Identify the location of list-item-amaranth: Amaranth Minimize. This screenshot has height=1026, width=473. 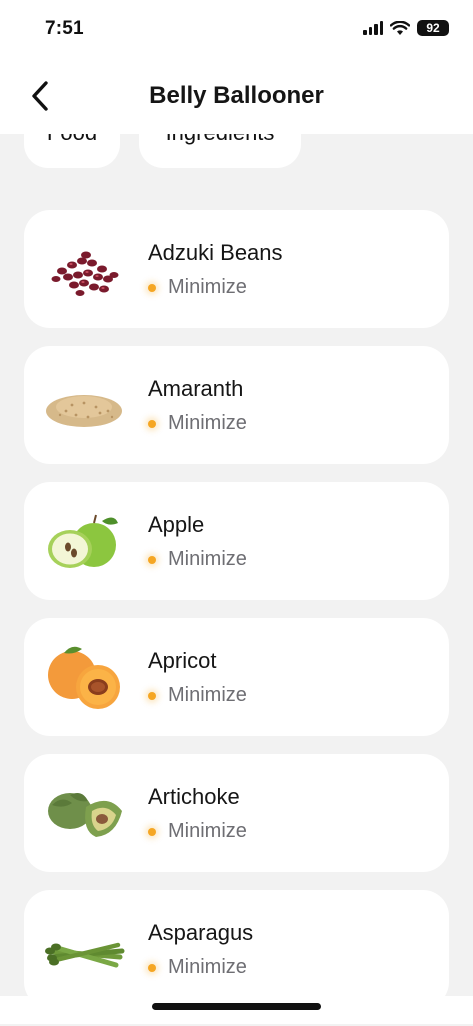
(236, 405).